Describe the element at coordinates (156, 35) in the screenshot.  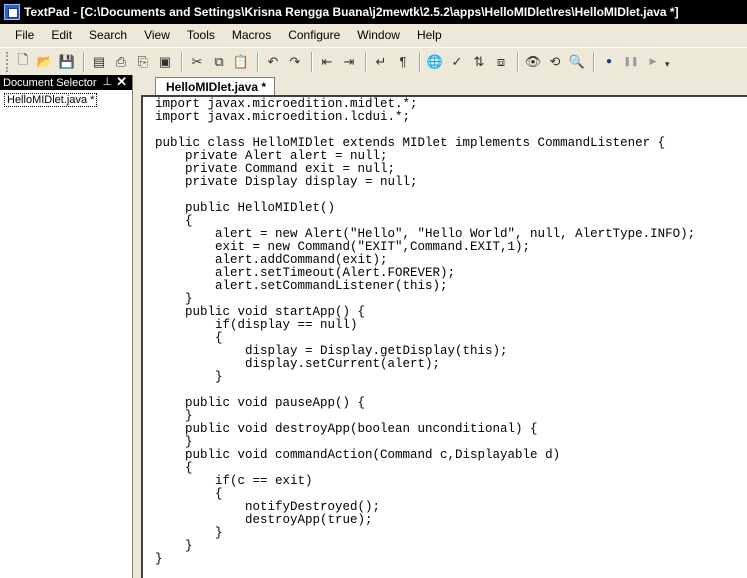
I see `menu-view: View` at that location.